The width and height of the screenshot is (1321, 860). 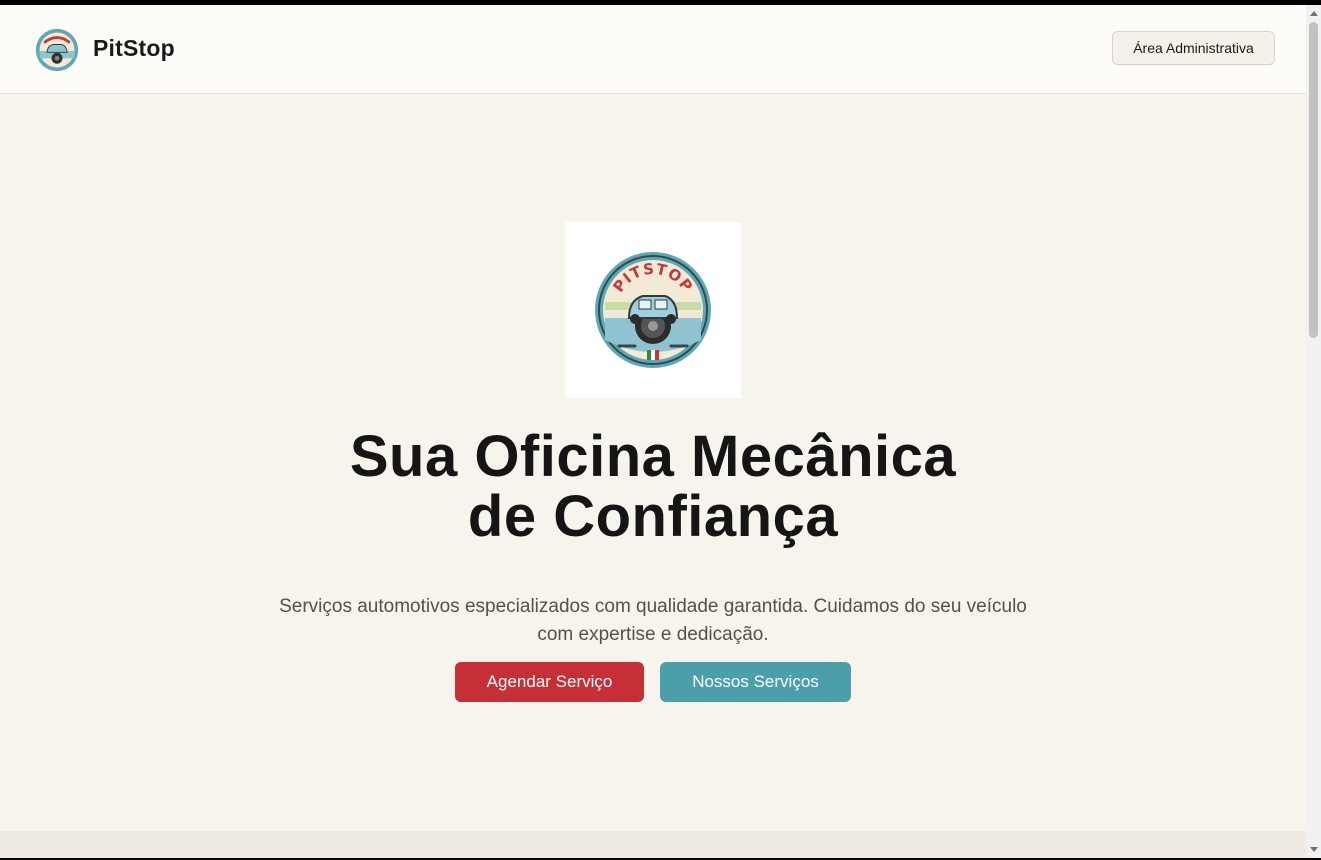 I want to click on our-services-button: Nossos Serviços, so click(x=755, y=682).